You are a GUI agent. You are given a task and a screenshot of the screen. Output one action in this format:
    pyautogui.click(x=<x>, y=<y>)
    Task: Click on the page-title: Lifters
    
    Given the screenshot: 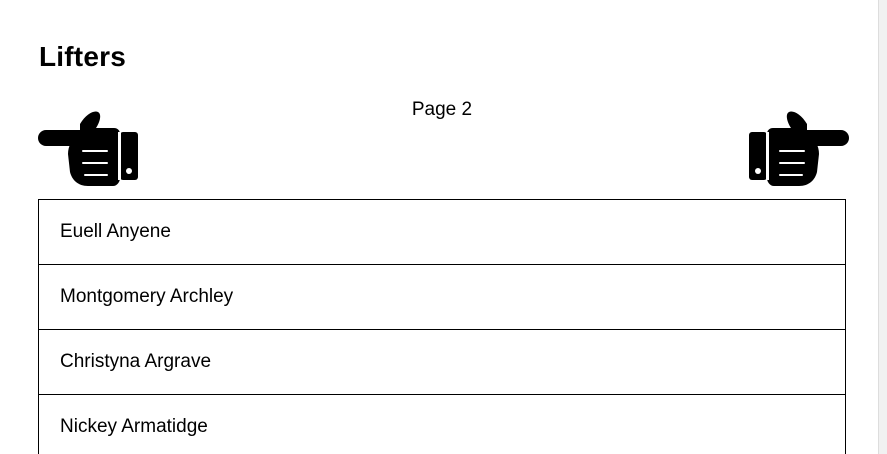 What is the action you would take?
    pyautogui.click(x=82, y=56)
    